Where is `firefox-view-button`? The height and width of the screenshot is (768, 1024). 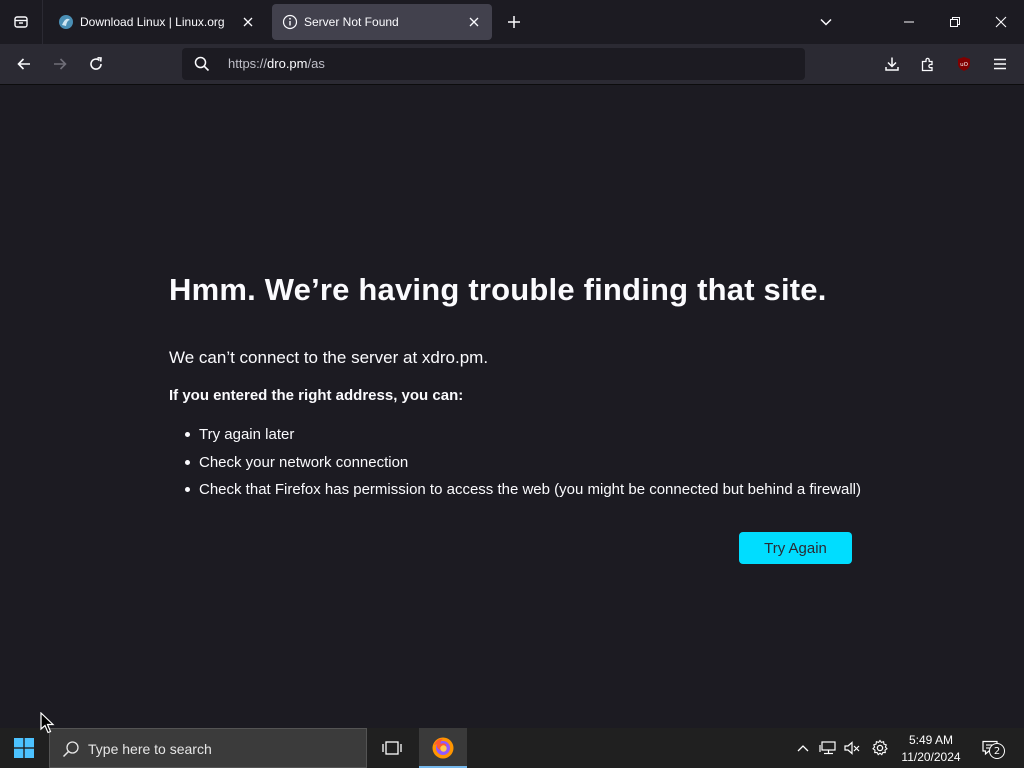 firefox-view-button is located at coordinates (21, 22).